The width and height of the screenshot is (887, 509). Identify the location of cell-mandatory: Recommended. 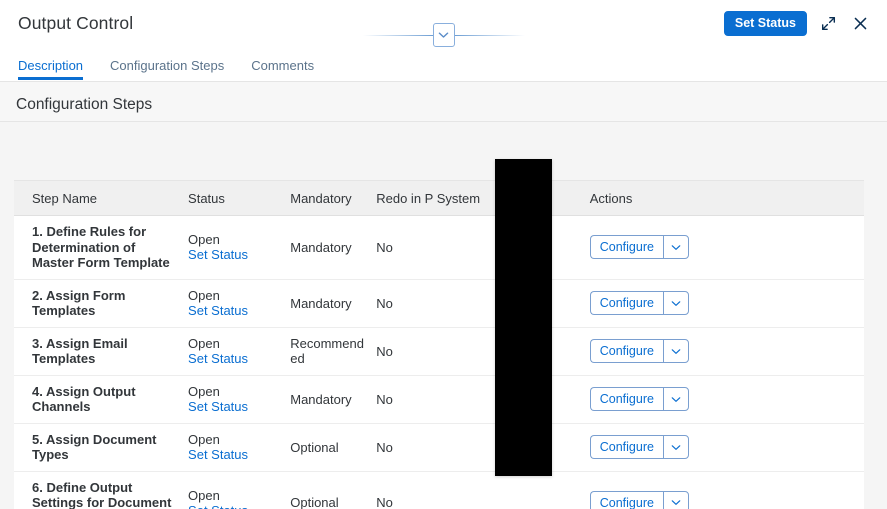
(333, 351).